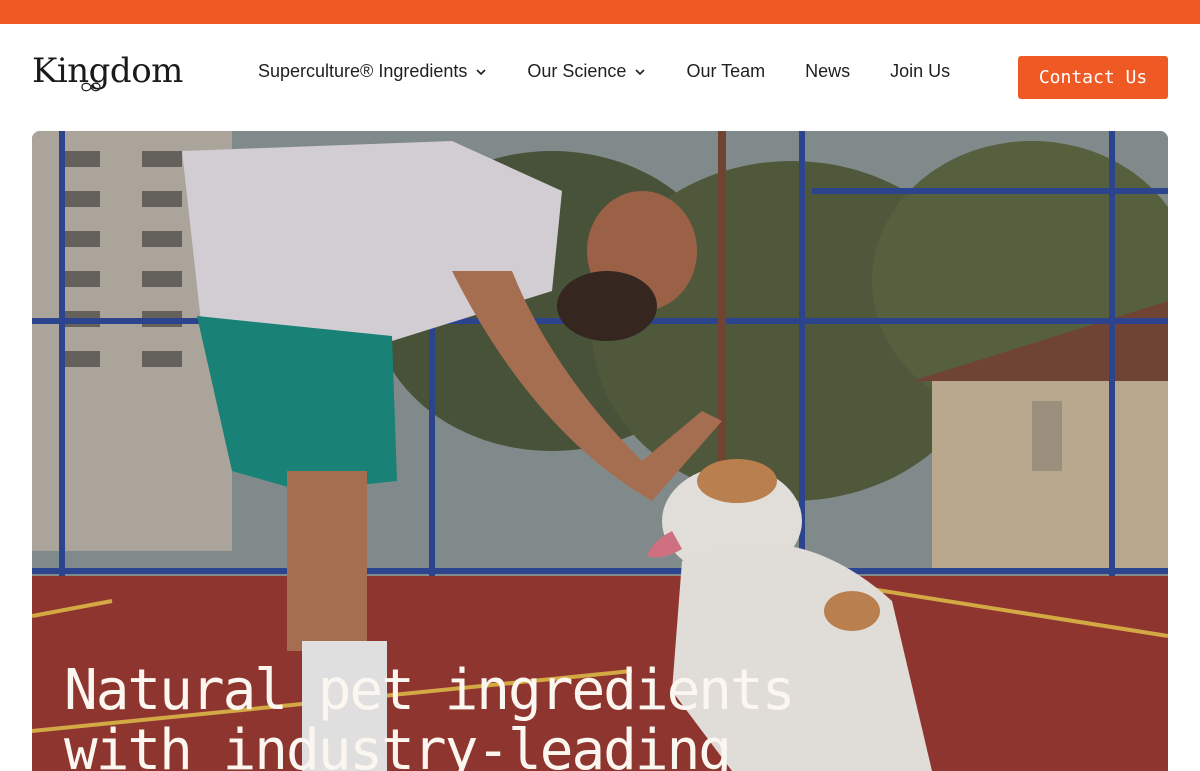 This screenshot has height=771, width=1200. What do you see at coordinates (429, 690) in the screenshot?
I see `hero-title-line: Natural pet ingredients` at bounding box center [429, 690].